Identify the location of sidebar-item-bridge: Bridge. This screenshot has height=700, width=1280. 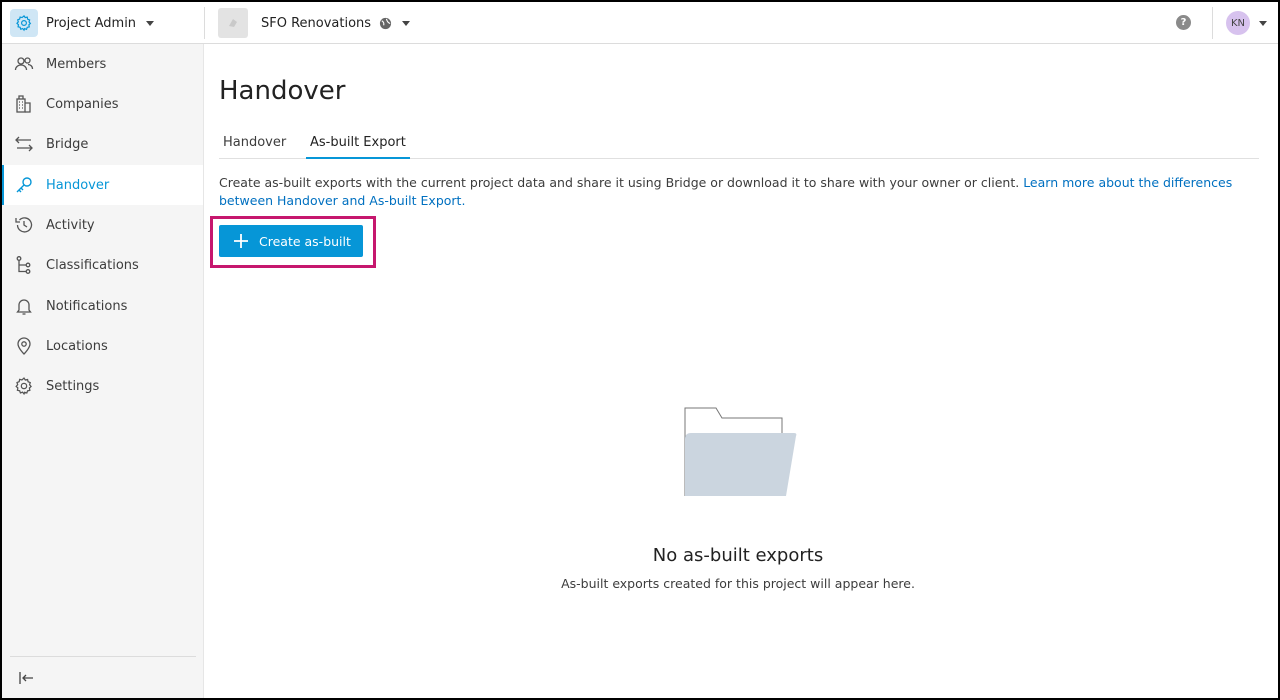
(102, 144).